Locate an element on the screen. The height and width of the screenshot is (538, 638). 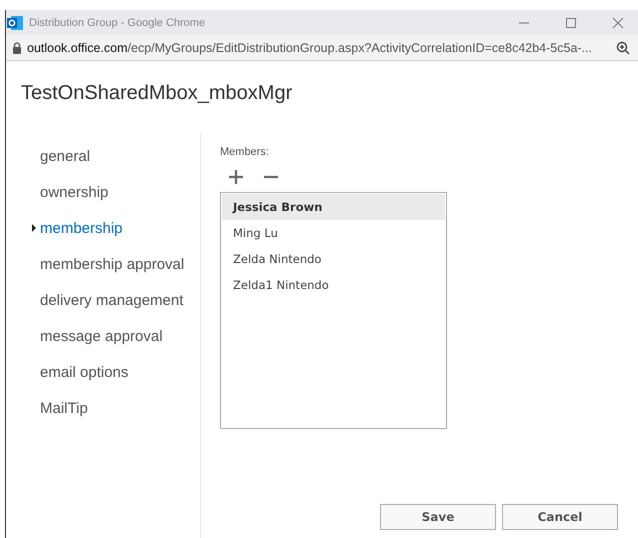
nav-item: MailTip is located at coordinates (64, 408).